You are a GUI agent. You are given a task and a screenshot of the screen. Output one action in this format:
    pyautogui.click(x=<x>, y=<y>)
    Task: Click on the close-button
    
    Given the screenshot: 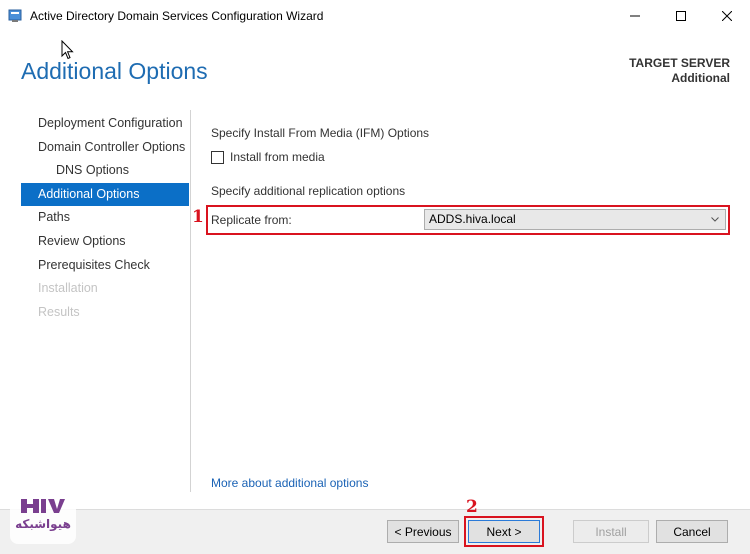 What is the action you would take?
    pyautogui.click(x=727, y=16)
    